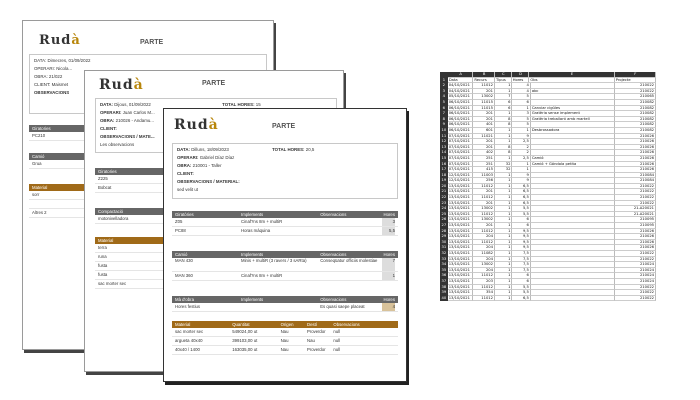  Describe the element at coordinates (241, 324) in the screenshot. I see `col-header: Quantitat` at that location.